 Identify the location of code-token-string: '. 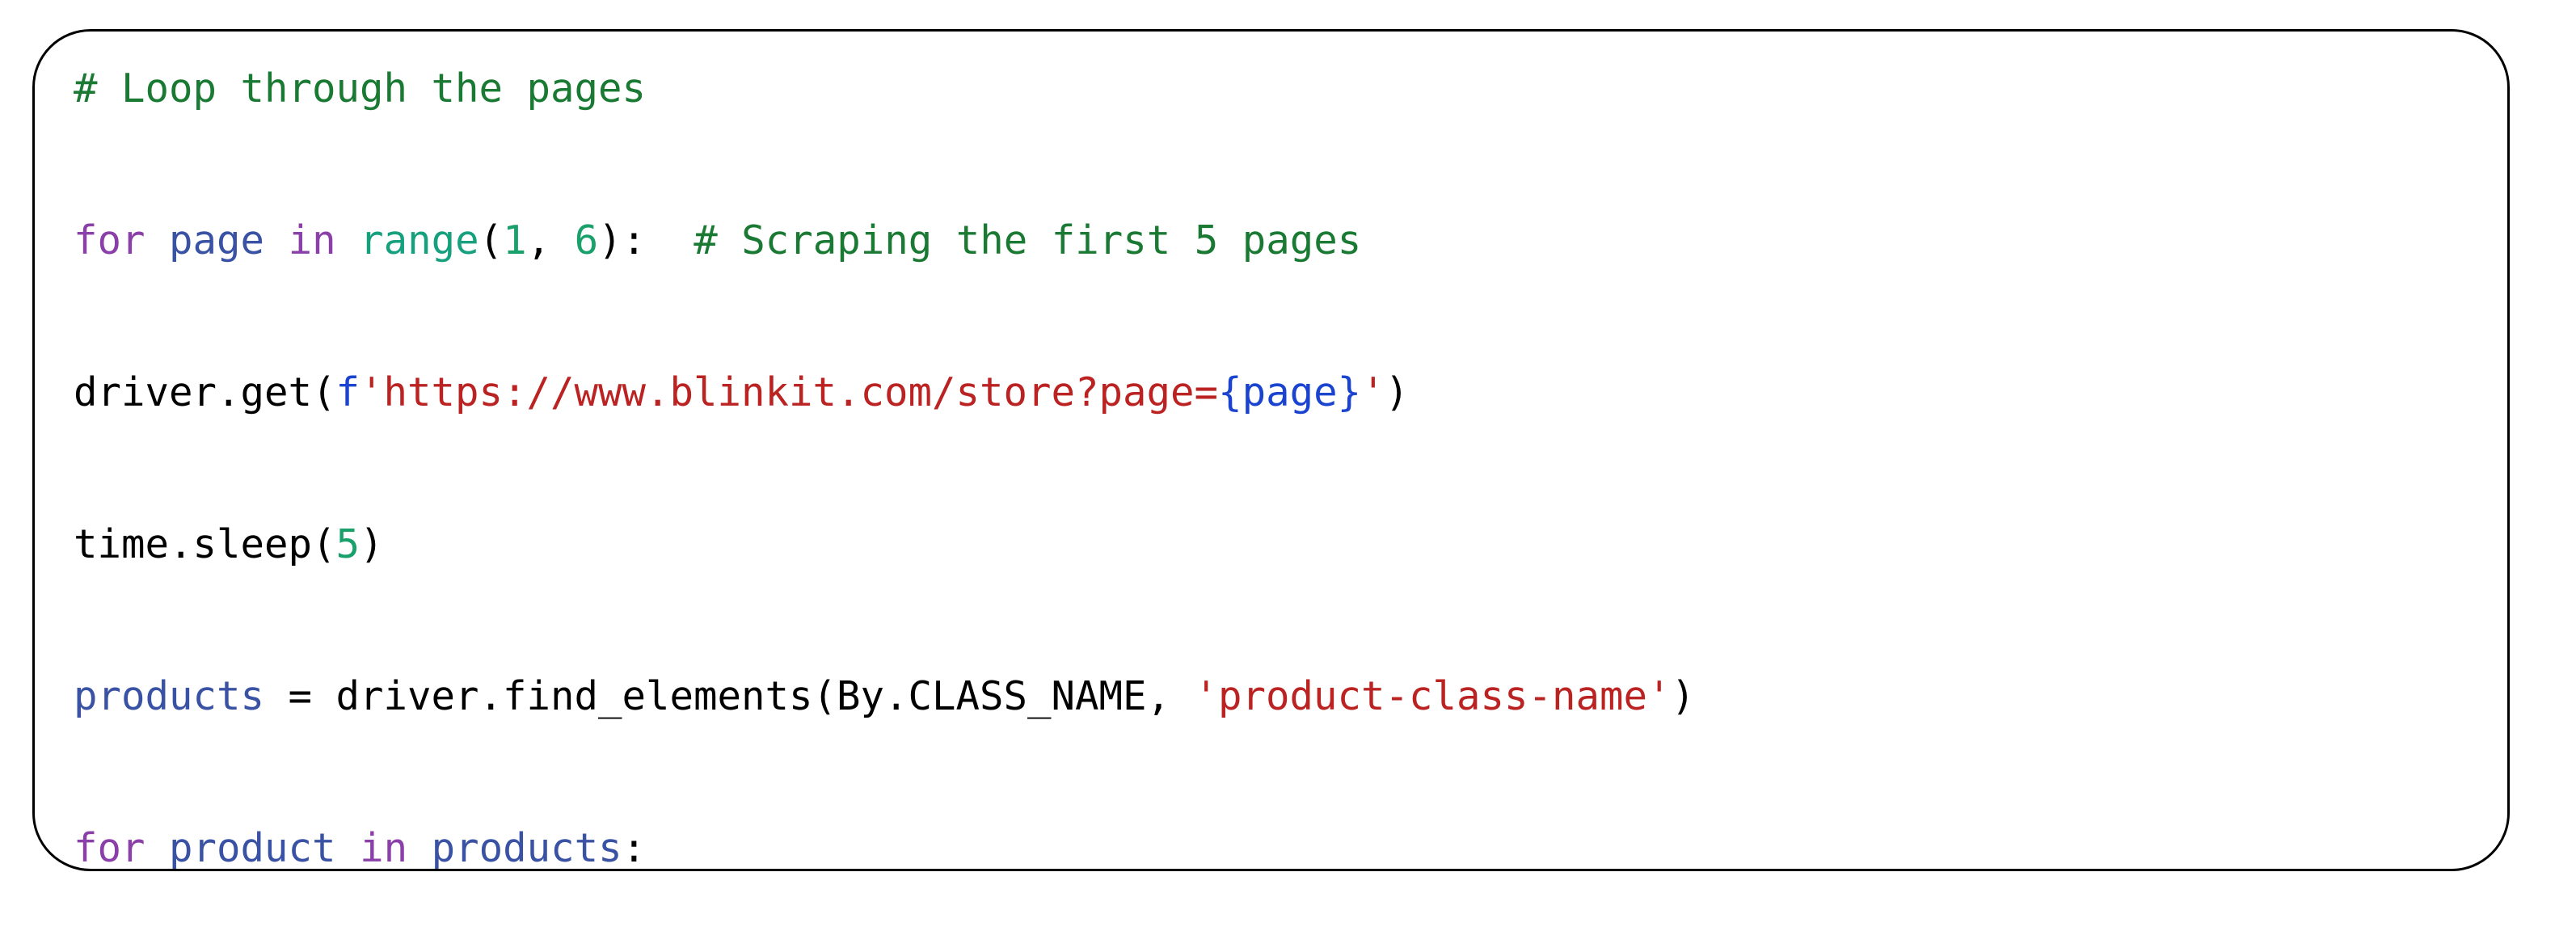
(1373, 392).